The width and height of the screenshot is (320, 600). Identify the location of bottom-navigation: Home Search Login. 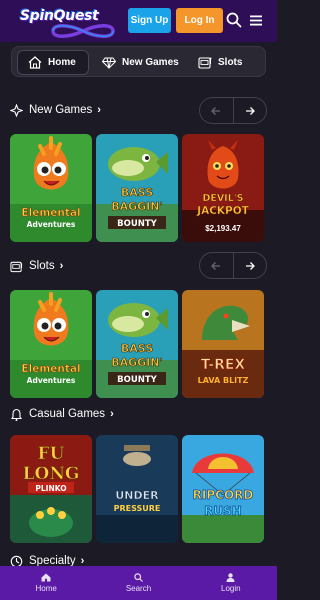
(138, 583).